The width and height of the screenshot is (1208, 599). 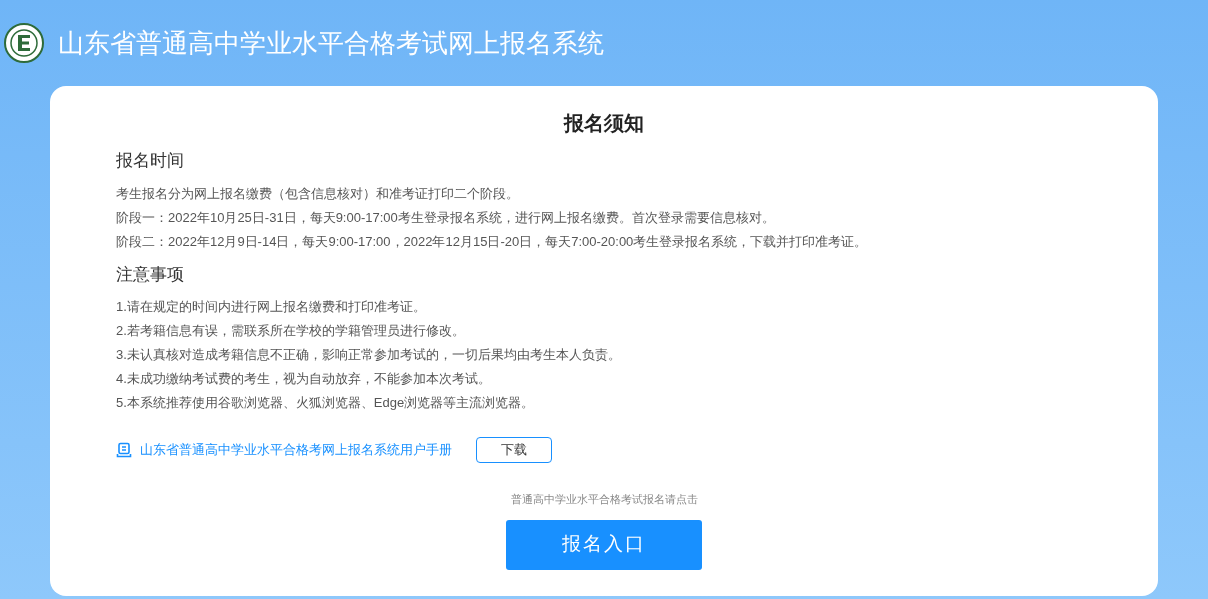 I want to click on download-button: 下载, so click(x=514, y=450).